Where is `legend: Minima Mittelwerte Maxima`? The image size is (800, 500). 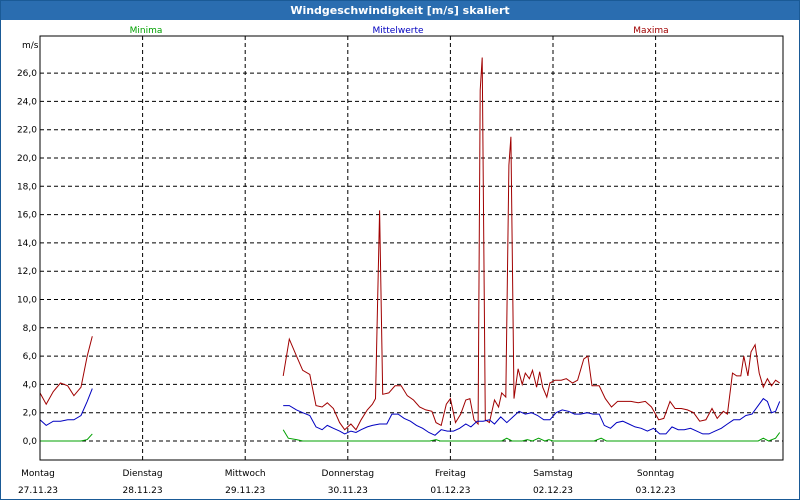
legend: Minima Mittelwerte Maxima is located at coordinates (399, 31).